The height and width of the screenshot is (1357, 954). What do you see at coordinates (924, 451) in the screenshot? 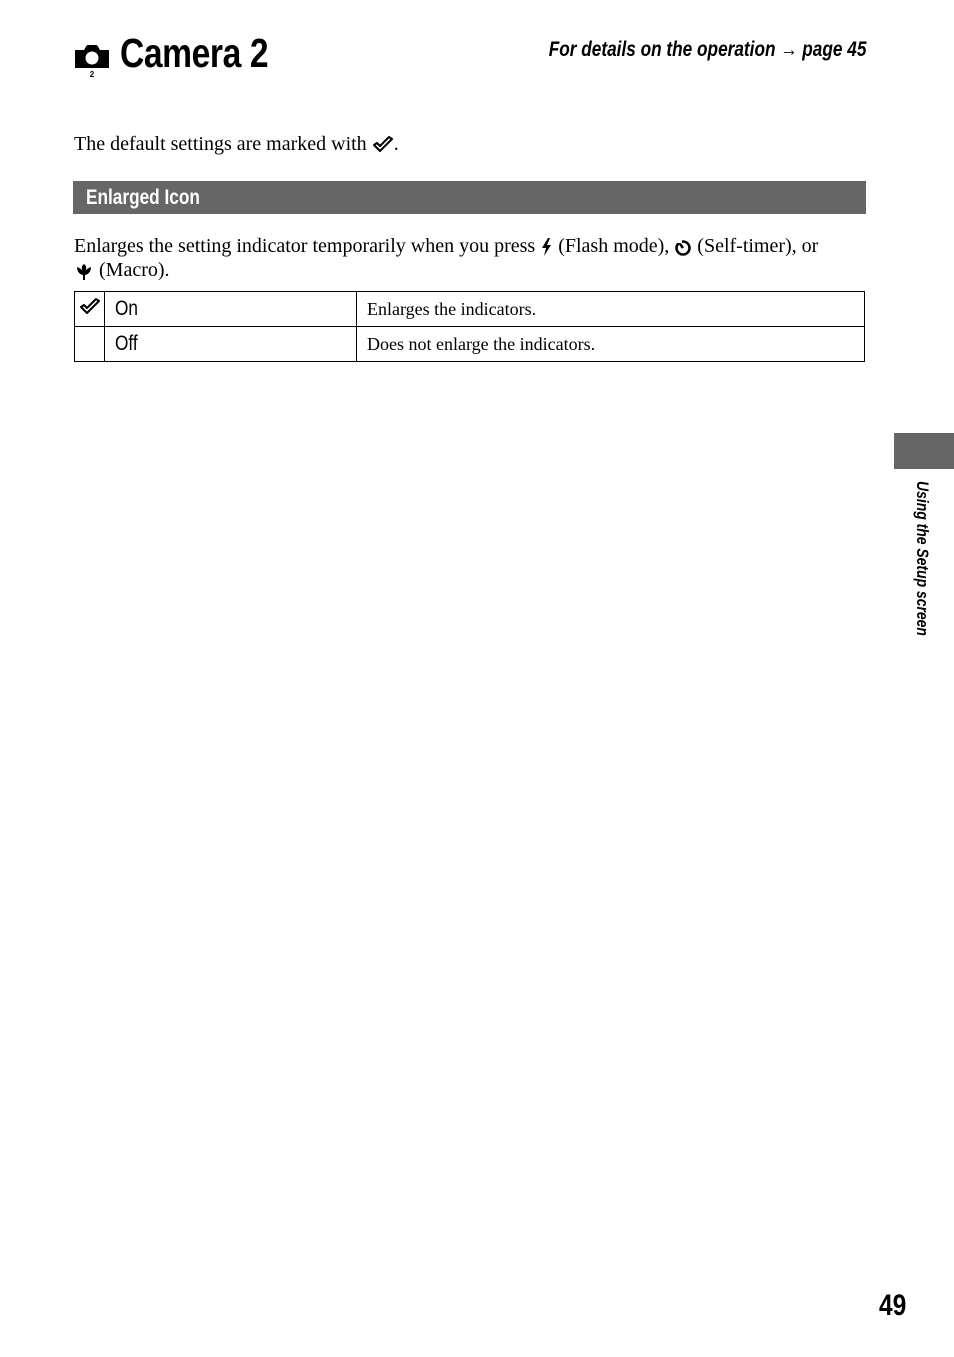
I see `side-tab-marker` at bounding box center [924, 451].